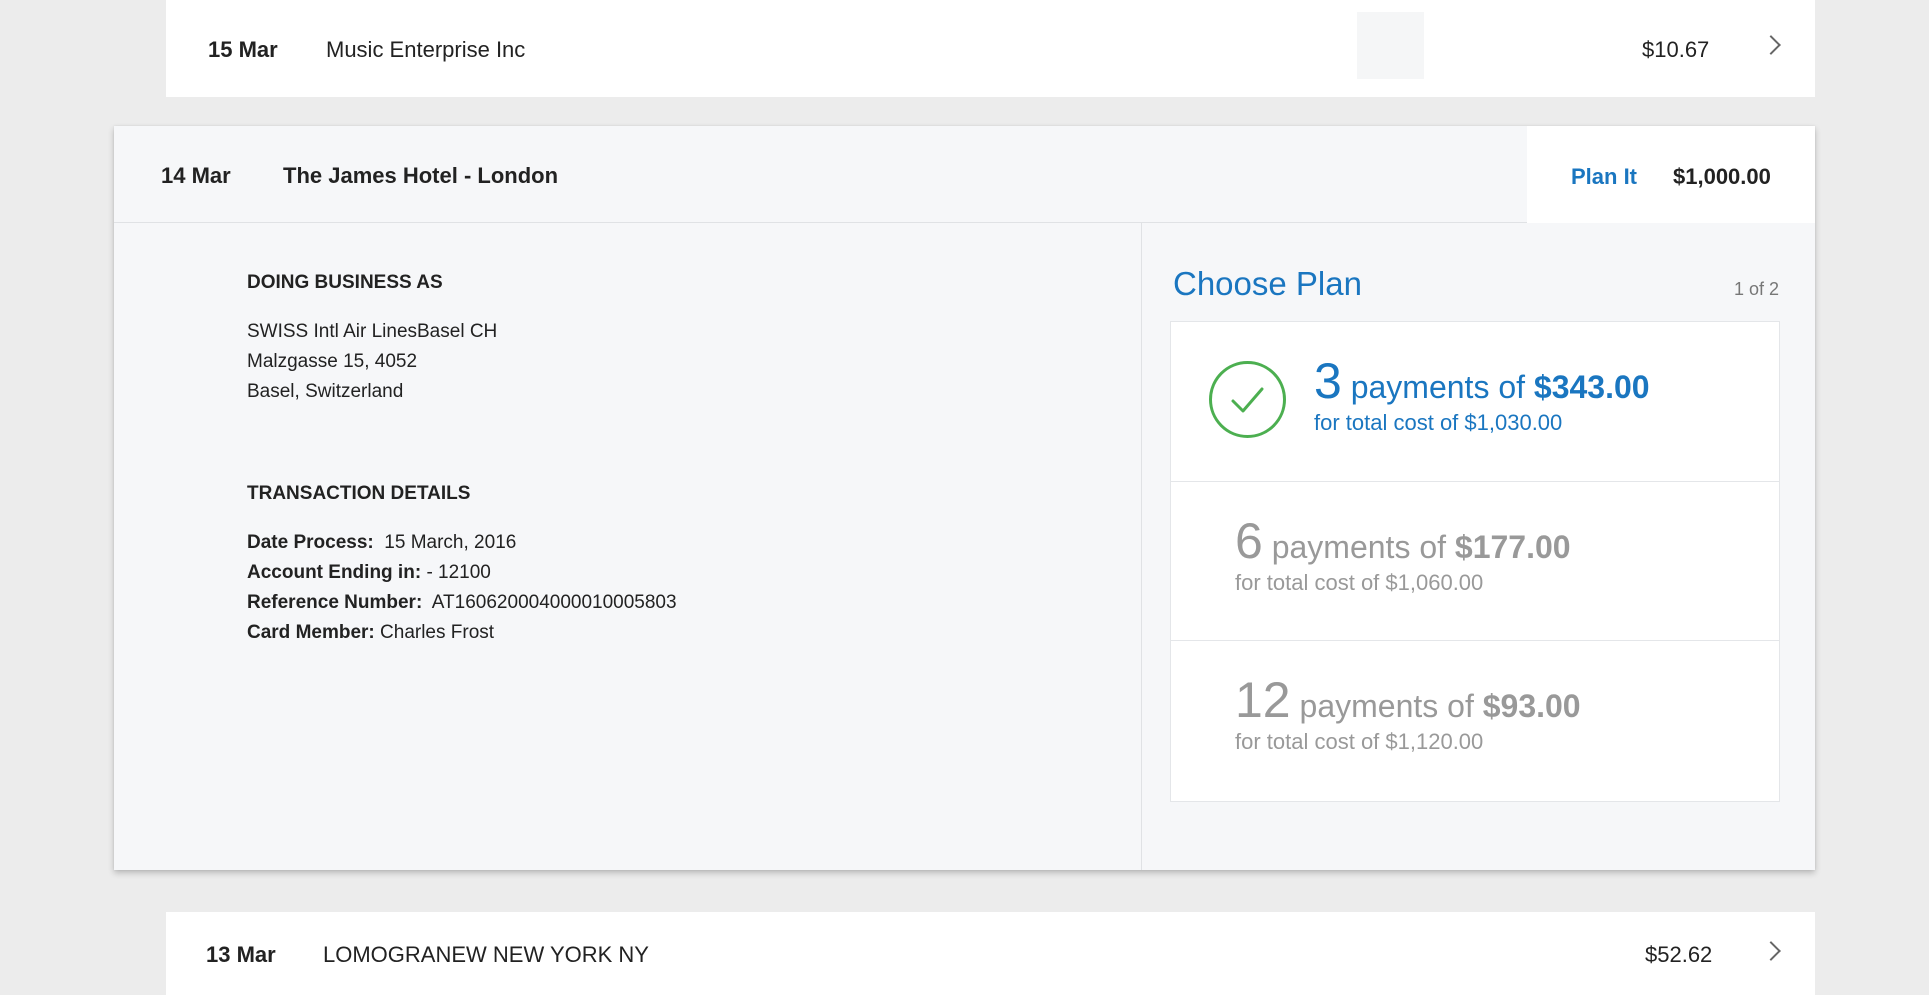  What do you see at coordinates (311, 632) in the screenshot?
I see `detail-label: Card Member:` at bounding box center [311, 632].